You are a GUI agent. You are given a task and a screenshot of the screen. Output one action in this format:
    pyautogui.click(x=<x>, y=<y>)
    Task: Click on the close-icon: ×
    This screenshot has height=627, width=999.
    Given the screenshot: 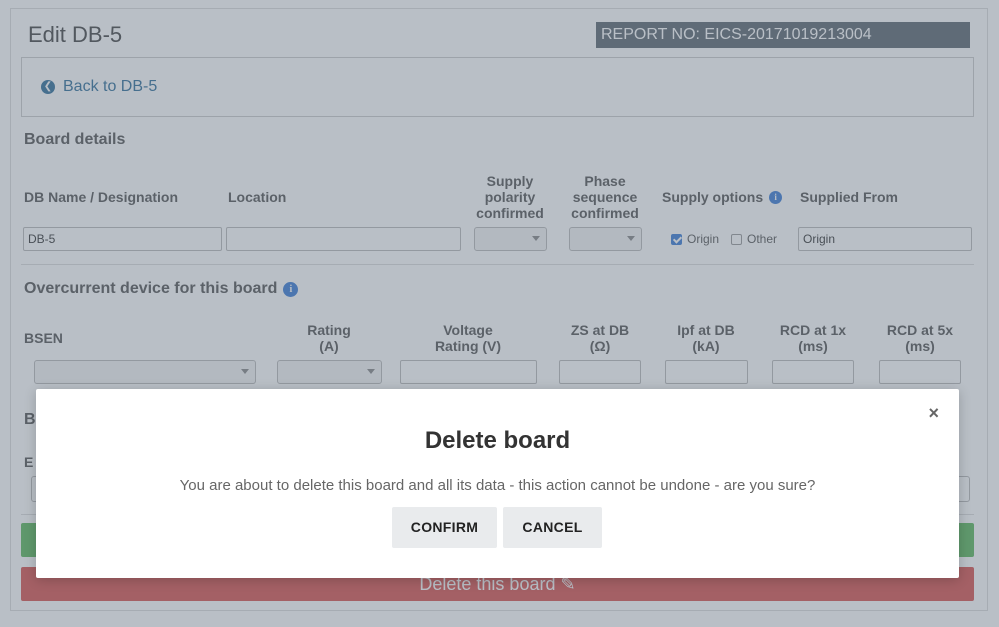 What is the action you would take?
    pyautogui.click(x=933, y=413)
    